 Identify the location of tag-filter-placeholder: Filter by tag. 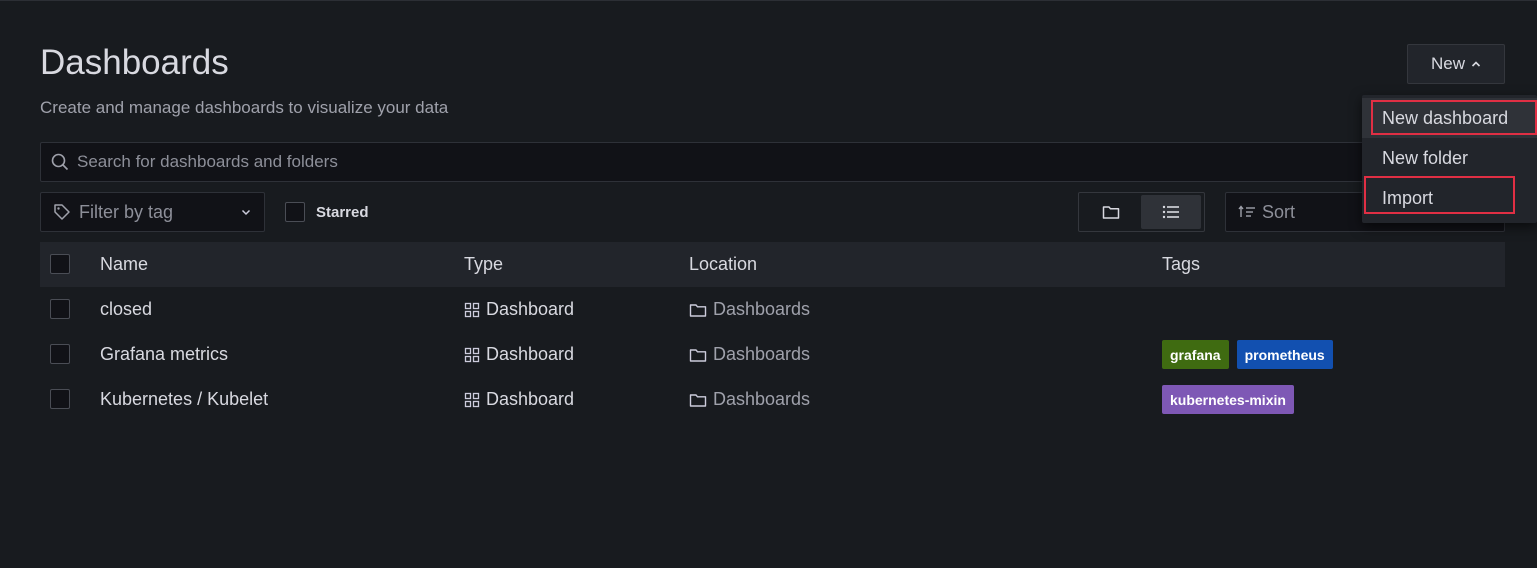
(126, 211).